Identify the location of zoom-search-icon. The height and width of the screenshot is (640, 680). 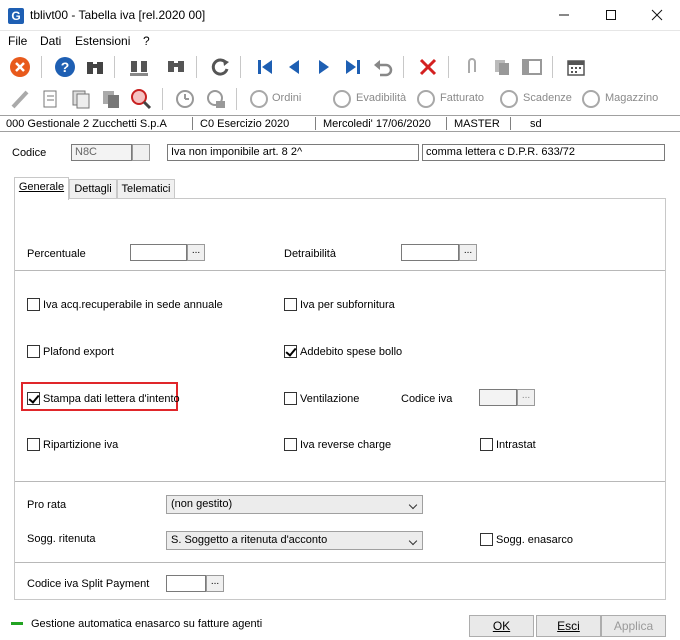
(141, 99).